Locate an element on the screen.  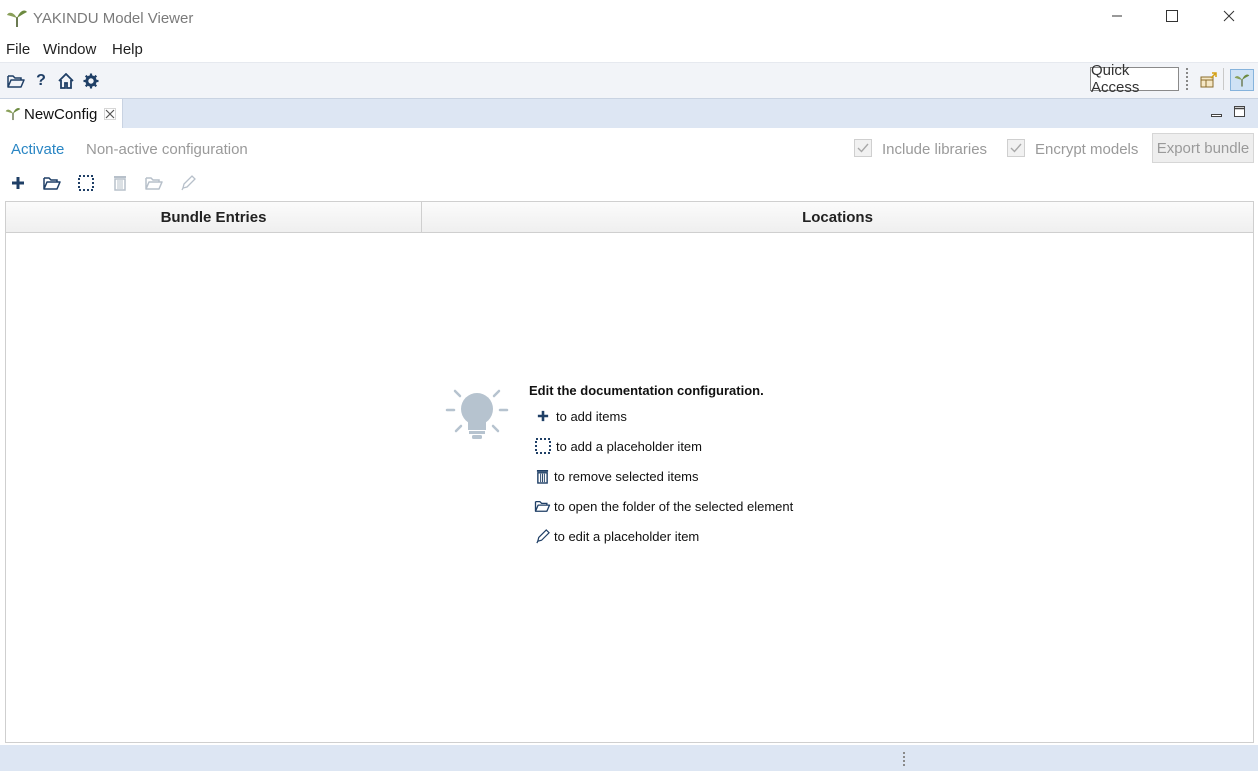
column-header-bundle-entries: Bundle Entries is located at coordinates (214, 217).